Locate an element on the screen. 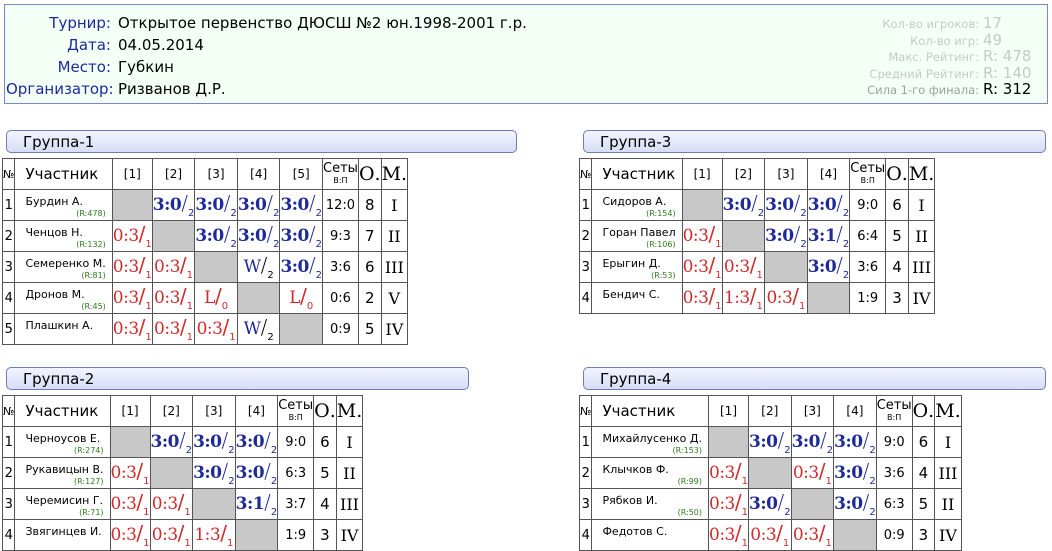 This screenshot has height=551, width=1052. participant-cell: Горан Павел (R:106) is located at coordinates (637, 236).